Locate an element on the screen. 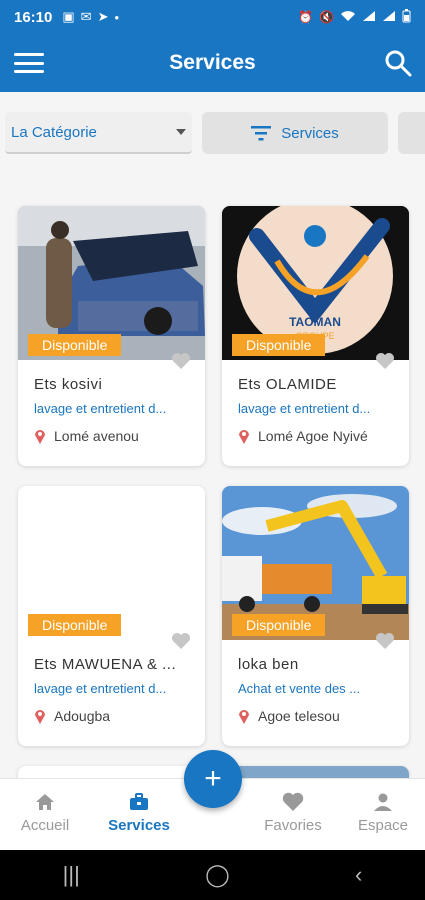 This screenshot has width=425, height=900. search-icon is located at coordinates (398, 63).